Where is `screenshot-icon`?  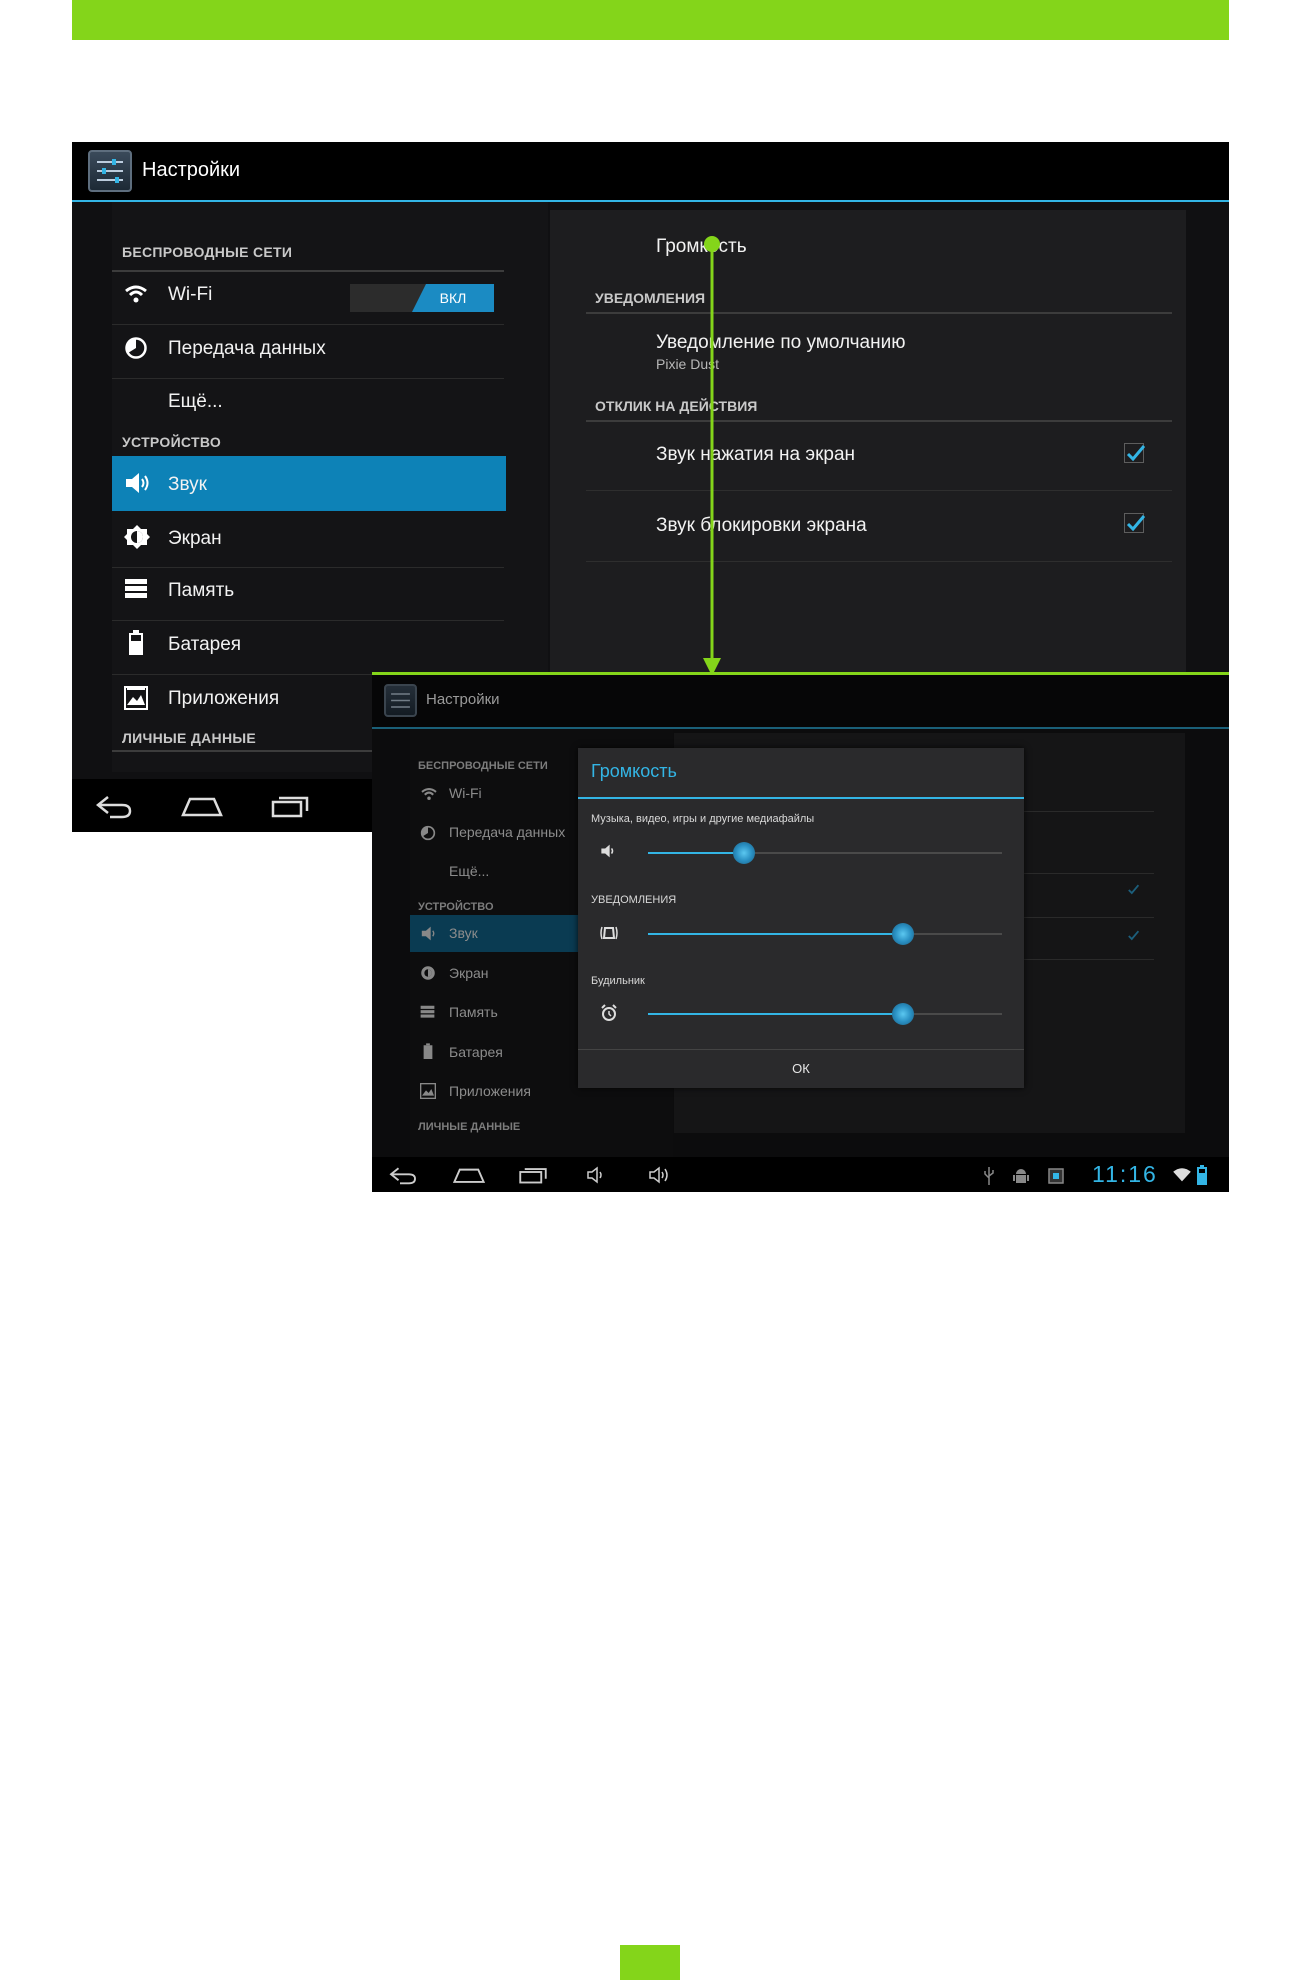 screenshot-icon is located at coordinates (1056, 1178).